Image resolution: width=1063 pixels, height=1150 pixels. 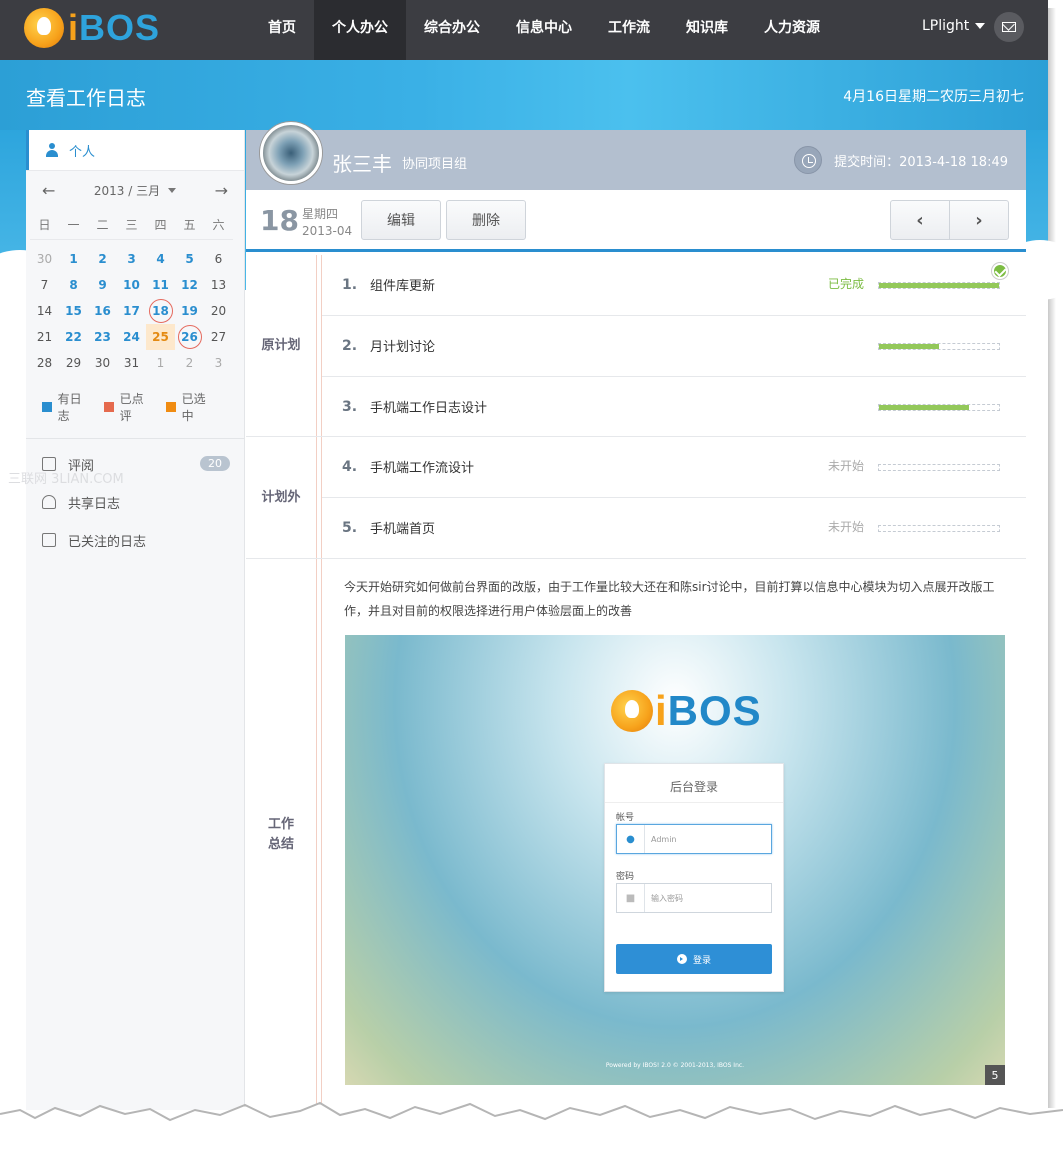 What do you see at coordinates (131, 311) in the screenshot?
I see `calendar-day: 17` at bounding box center [131, 311].